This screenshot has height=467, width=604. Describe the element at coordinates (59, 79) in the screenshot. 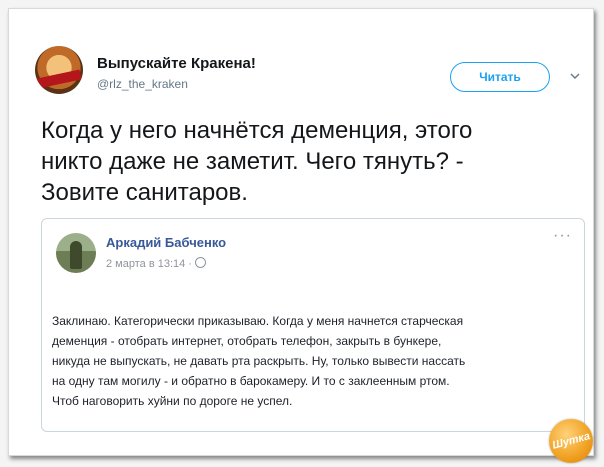

I see `avatar-ribbon` at that location.